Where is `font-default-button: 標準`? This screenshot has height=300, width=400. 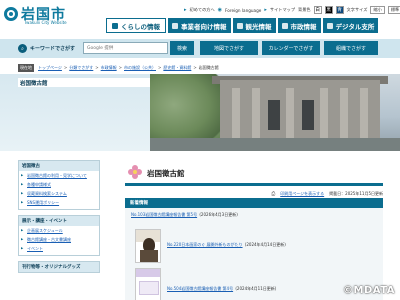
font-default-button: 標準 is located at coordinates (393, 10).